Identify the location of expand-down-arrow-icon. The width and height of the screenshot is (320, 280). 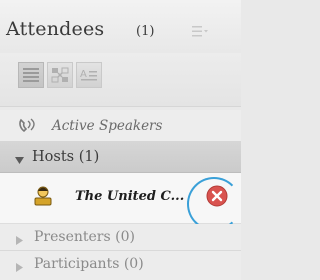
(19, 161).